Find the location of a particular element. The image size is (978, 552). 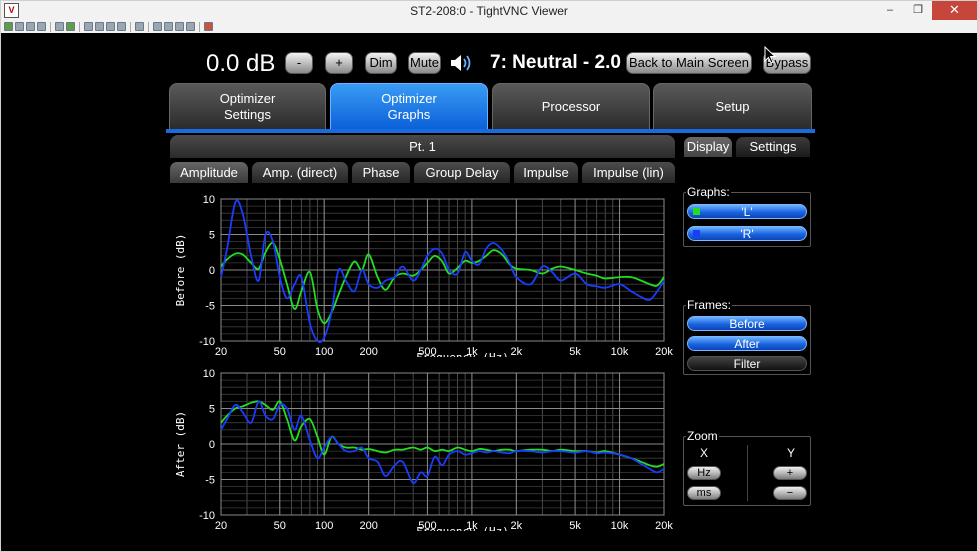

win-key-icon is located at coordinates (99, 26).